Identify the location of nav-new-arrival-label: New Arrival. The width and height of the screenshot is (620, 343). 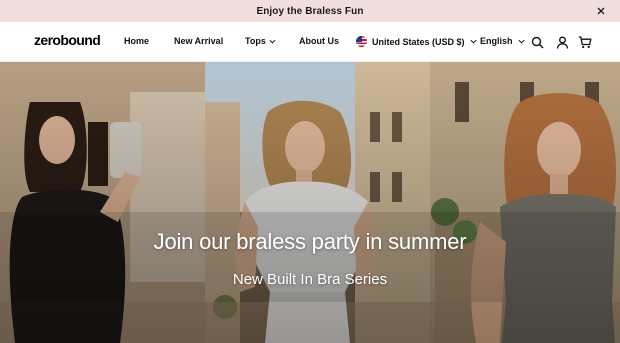
(199, 41).